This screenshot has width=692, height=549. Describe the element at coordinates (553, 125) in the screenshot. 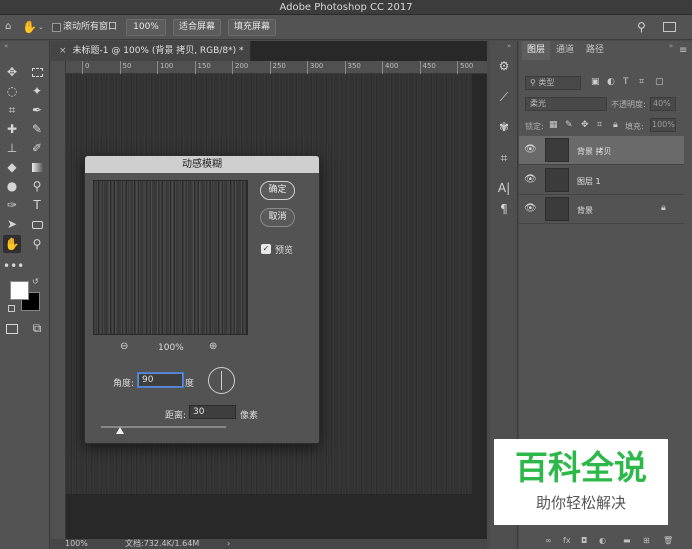

I see `lock-transparent-icon: ▦` at that location.